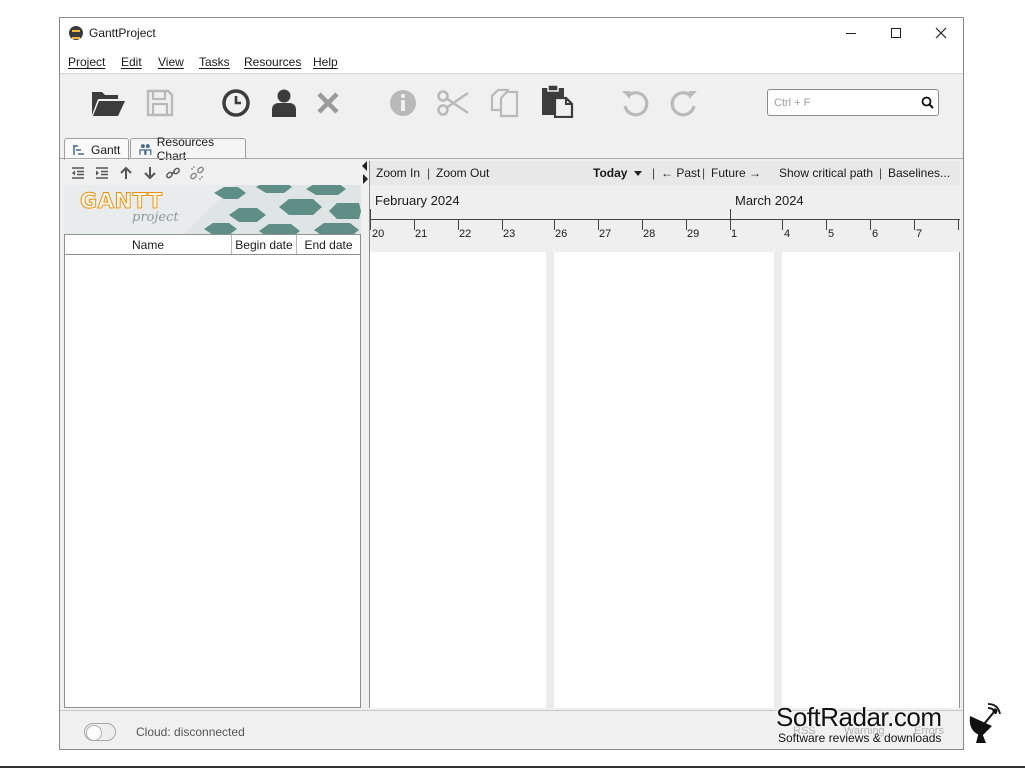 This screenshot has width=1025, height=769. I want to click on save-button, so click(160, 103).